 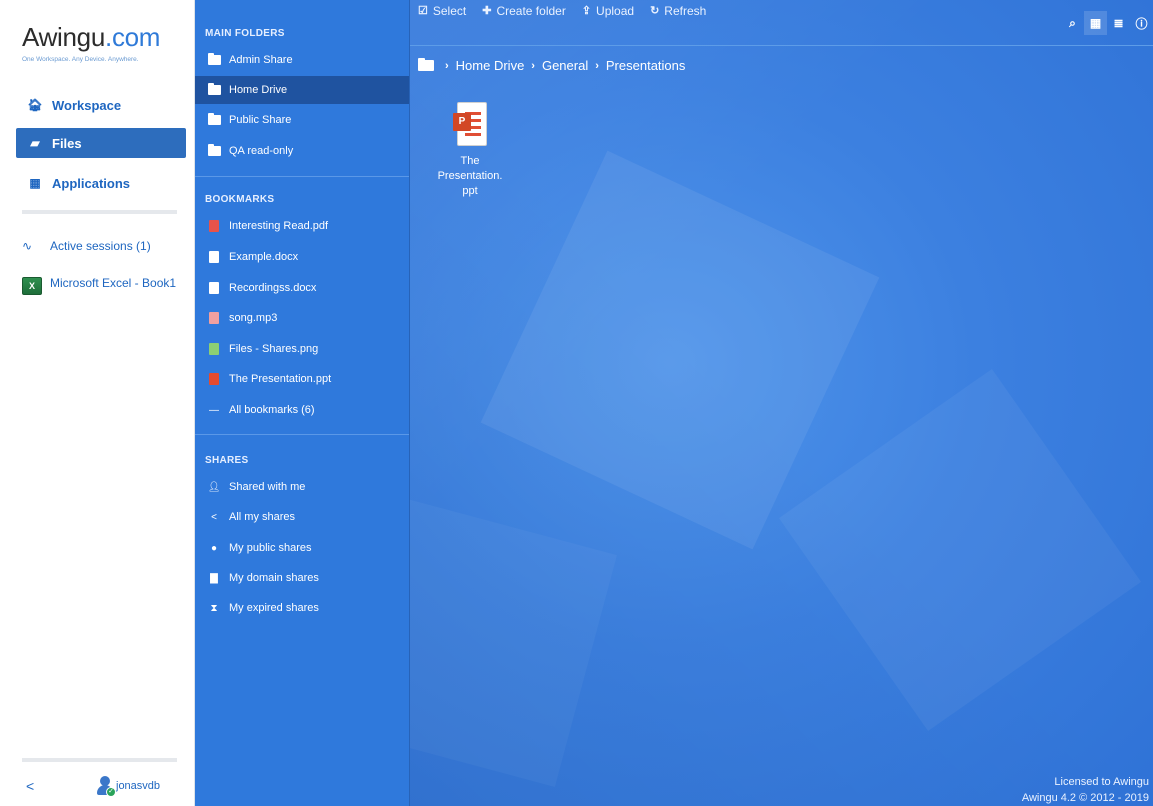 I want to click on folder-label: Home Drive, so click(x=258, y=90).